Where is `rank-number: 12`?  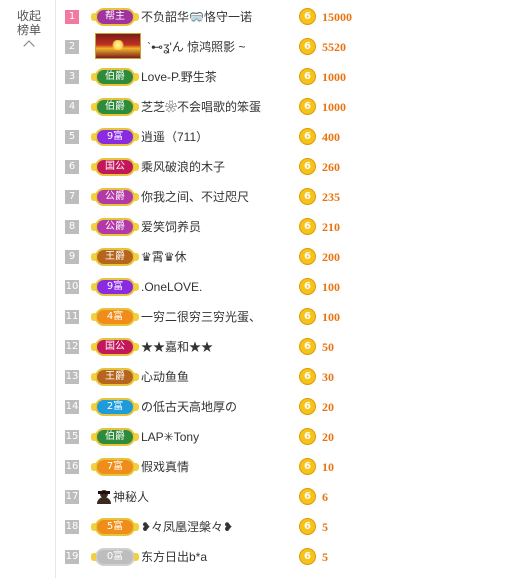
rank-number: 12 is located at coordinates (72, 347).